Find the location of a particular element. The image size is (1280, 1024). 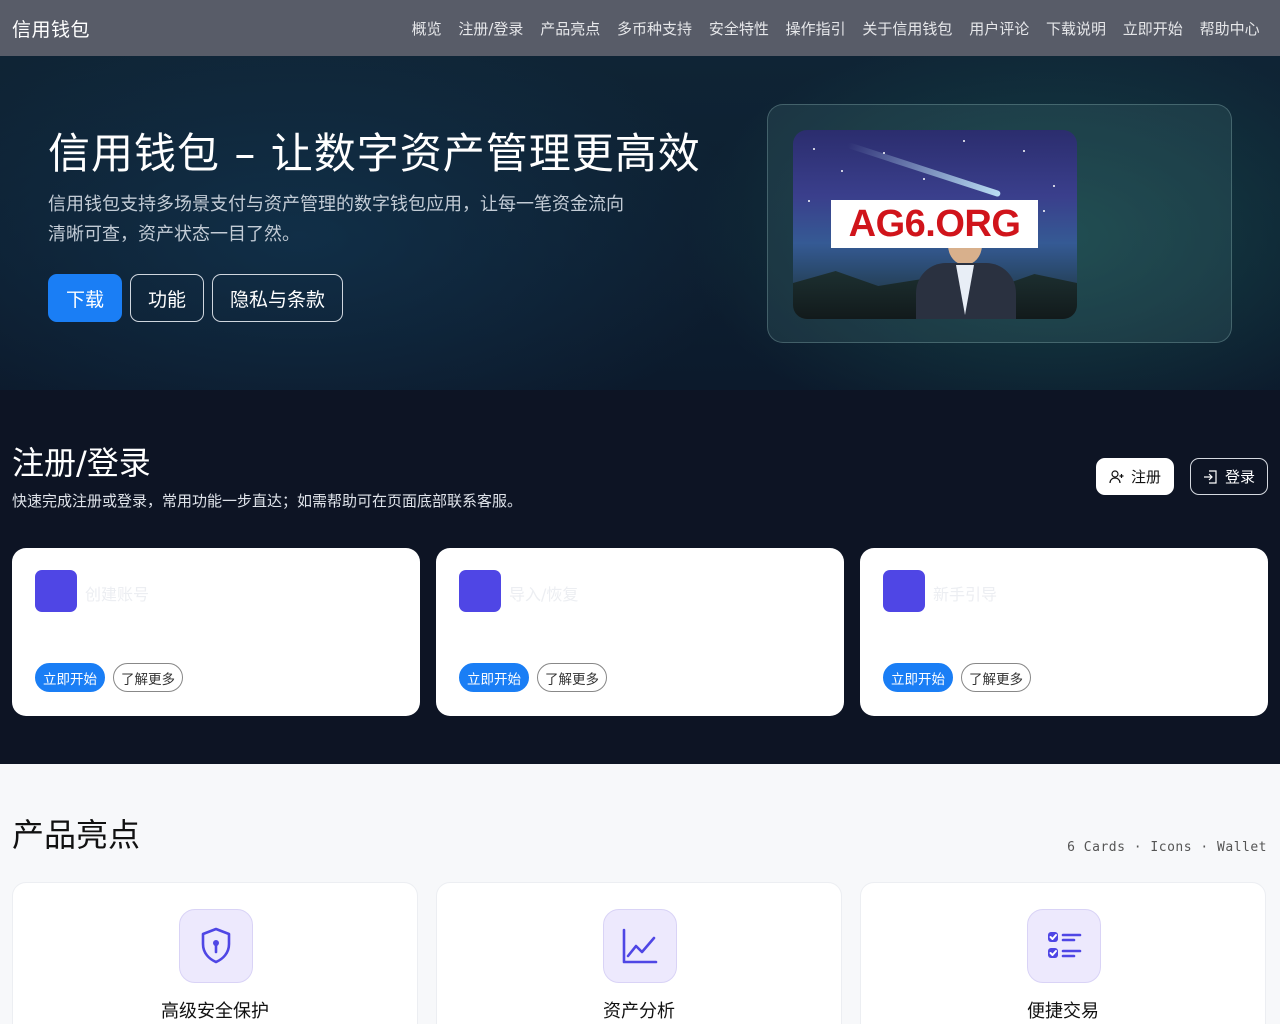

nav-link-download-info: 下载说明 is located at coordinates (1076, 28).